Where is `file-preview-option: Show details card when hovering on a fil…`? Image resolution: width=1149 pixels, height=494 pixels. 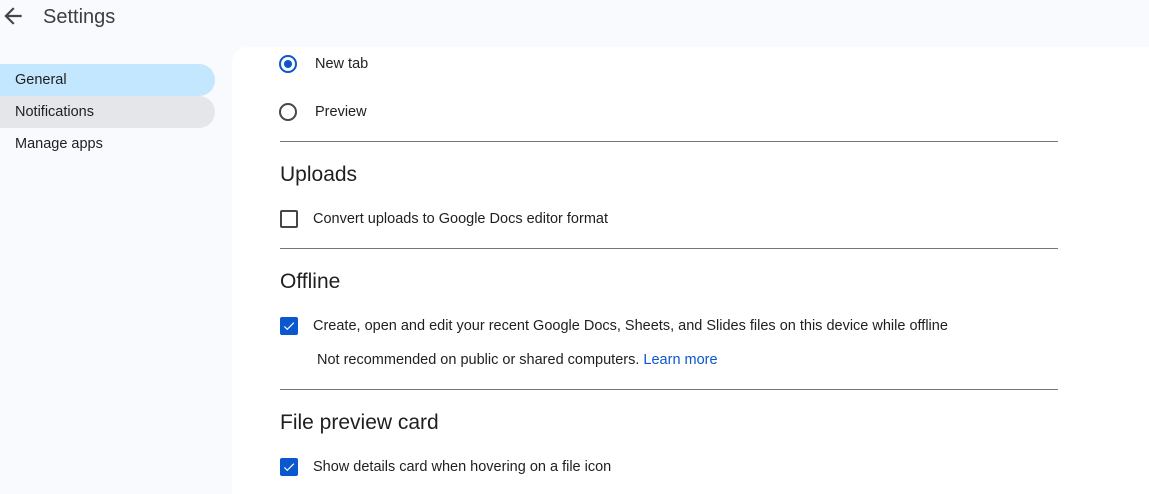 file-preview-option: Show details card when hovering on a fil… is located at coordinates (445, 467).